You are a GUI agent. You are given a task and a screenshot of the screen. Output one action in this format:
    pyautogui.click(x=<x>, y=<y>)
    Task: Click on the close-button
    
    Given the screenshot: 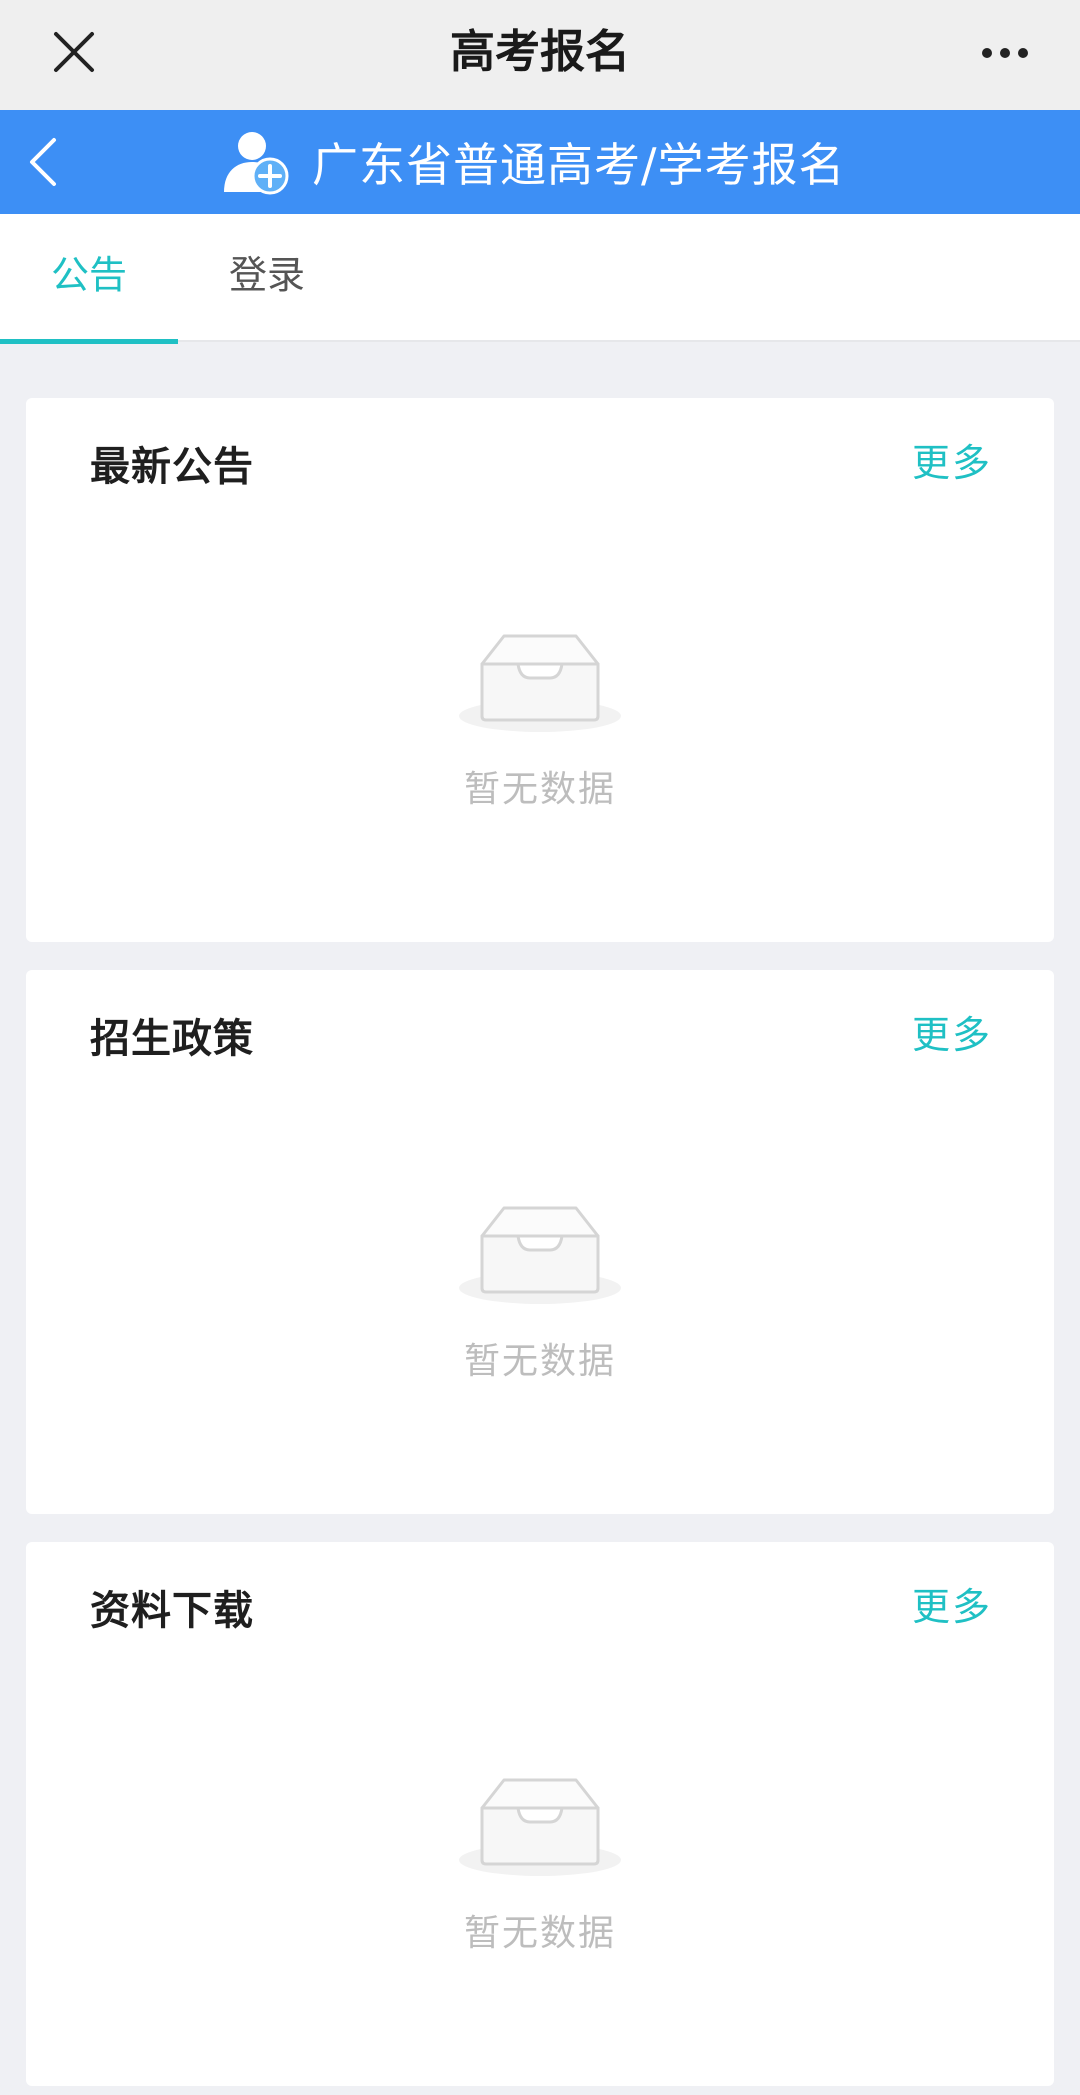 What is the action you would take?
    pyautogui.click(x=74, y=52)
    